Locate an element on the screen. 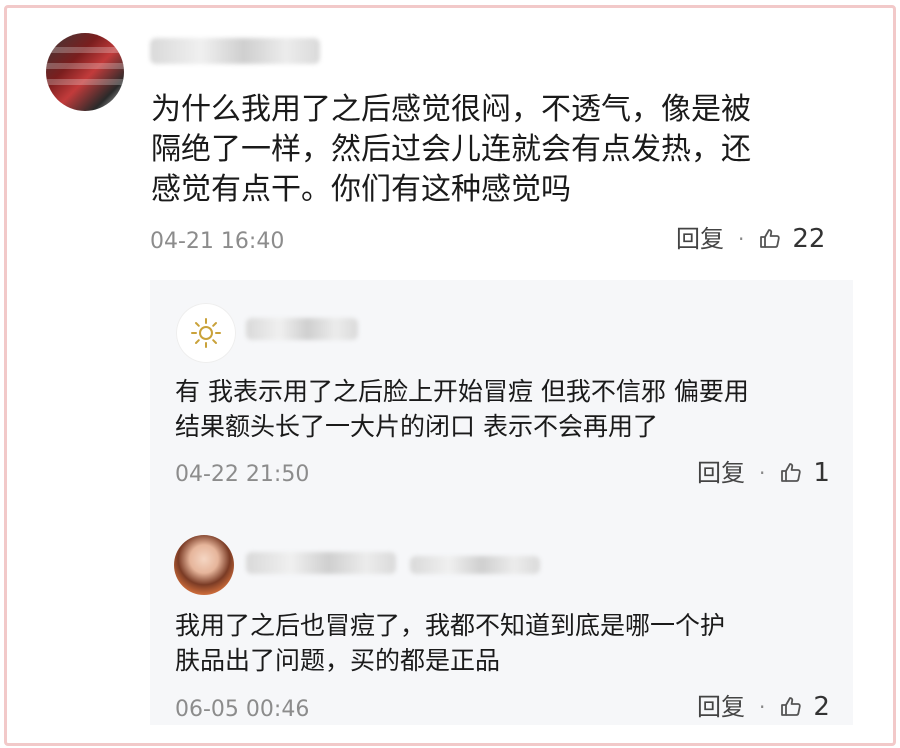  like-count: 22 is located at coordinates (809, 239).